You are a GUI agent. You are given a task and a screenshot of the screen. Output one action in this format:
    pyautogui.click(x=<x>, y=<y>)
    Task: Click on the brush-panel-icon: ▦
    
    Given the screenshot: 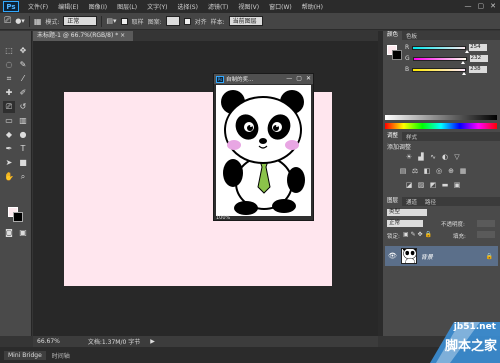 What is the action you would take?
    pyautogui.click(x=38, y=21)
    